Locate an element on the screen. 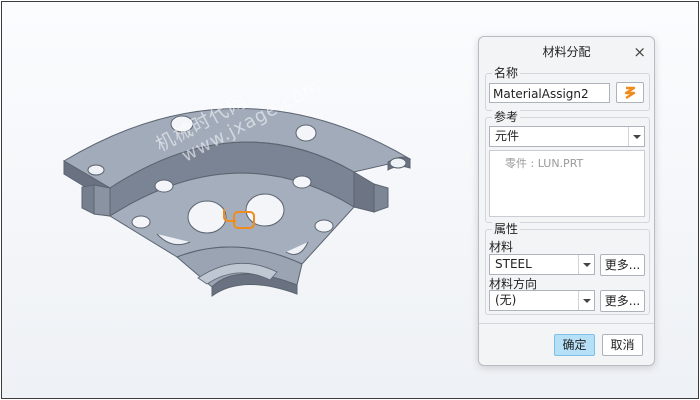 This screenshot has width=700, height=400. reference-list-item: 零件 : LUN.PRT is located at coordinates (544, 163).